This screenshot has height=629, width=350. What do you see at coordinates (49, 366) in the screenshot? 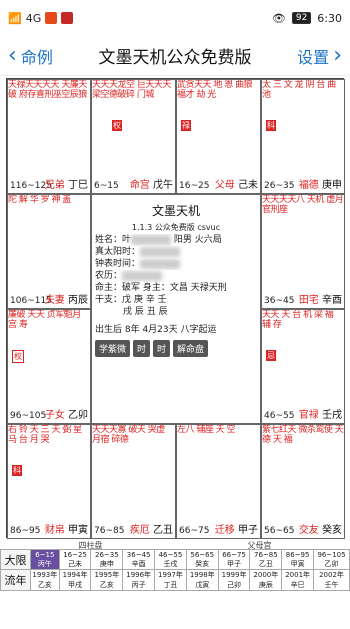
I see `palace-cell: 廉破 天天 贞军魁月 宫 寿 权 96~105 子女 乙卯` at bounding box center [49, 366].